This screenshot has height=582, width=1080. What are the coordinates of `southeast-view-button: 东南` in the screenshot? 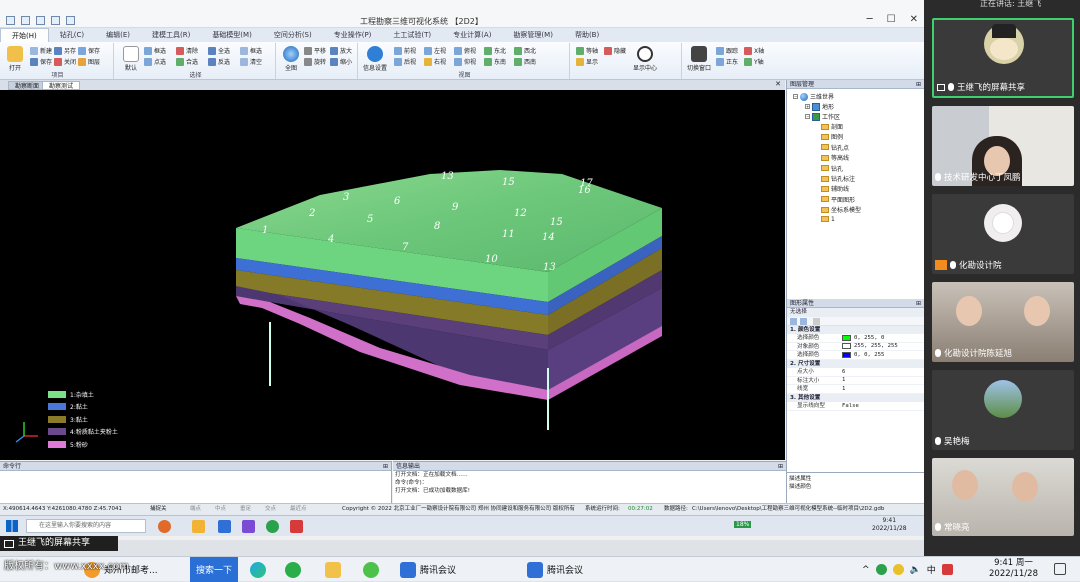 It's located at (495, 61).